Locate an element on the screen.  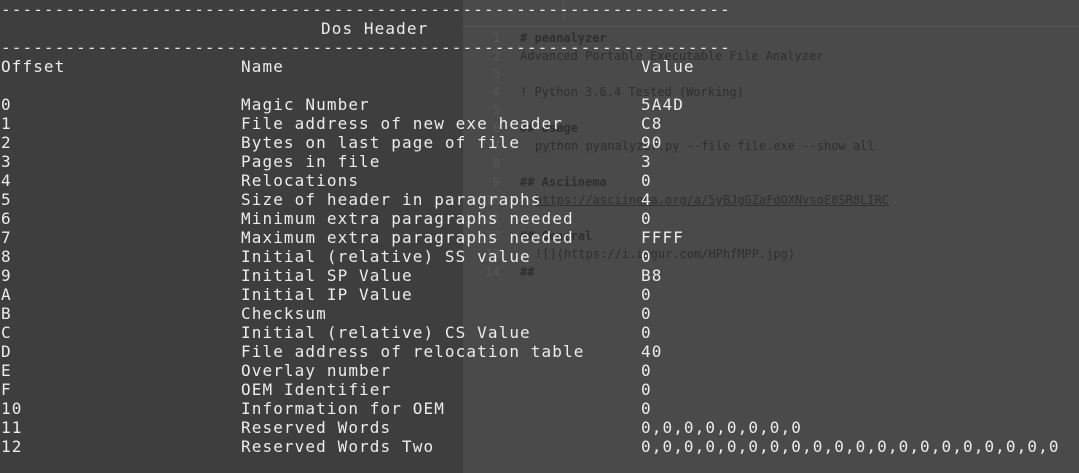
row-name: Initial (relative) SS value is located at coordinates (386, 256).